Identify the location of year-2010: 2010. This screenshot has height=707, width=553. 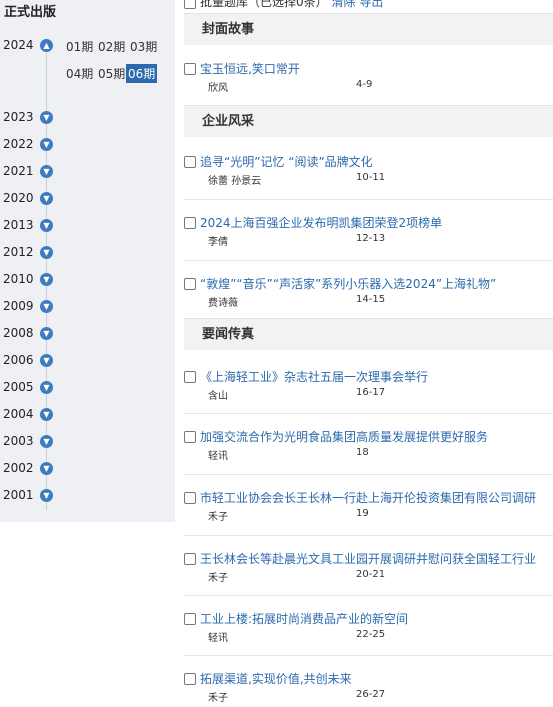
(18, 279).